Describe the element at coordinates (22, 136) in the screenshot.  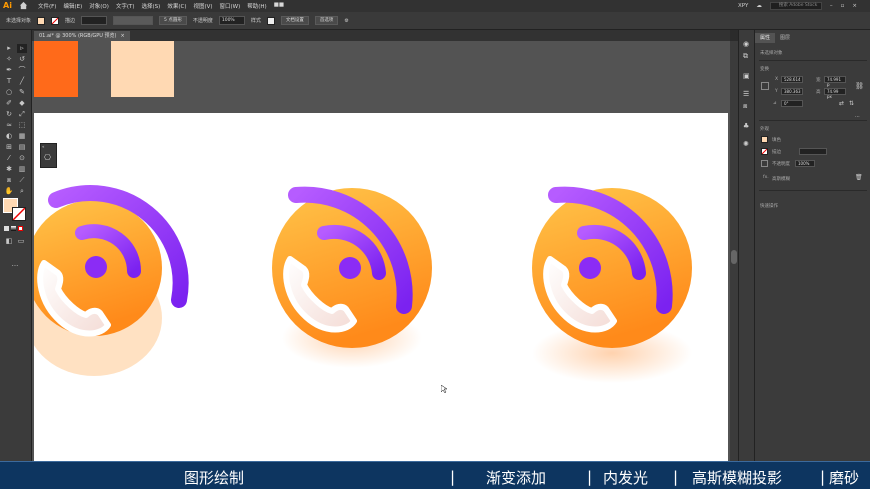
I see `perspective-grid-icon: ▦` at that location.